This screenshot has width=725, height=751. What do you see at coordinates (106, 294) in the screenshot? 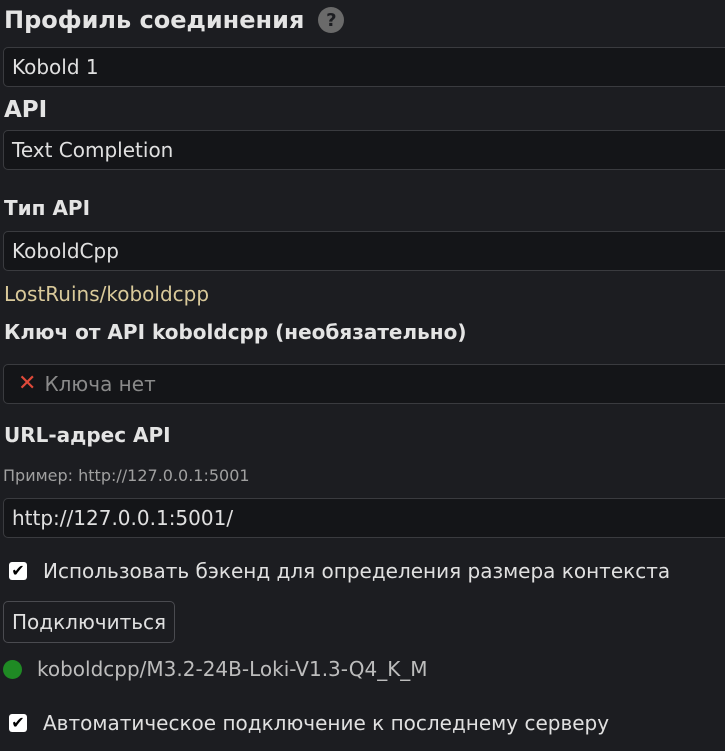
I see `koboldcpp-repo-link: LostRuins/koboldcpp` at bounding box center [106, 294].